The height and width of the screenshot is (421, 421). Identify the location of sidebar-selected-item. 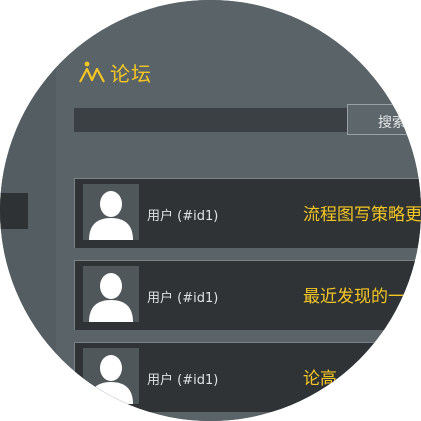
(14, 211).